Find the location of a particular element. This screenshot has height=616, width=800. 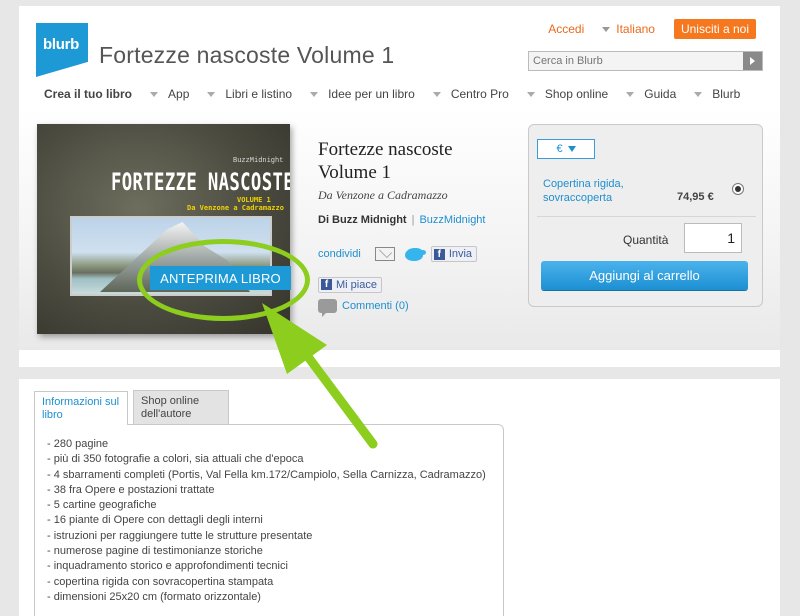

byline: Di Buzz Midnight | BuzzMidnight is located at coordinates (402, 220).